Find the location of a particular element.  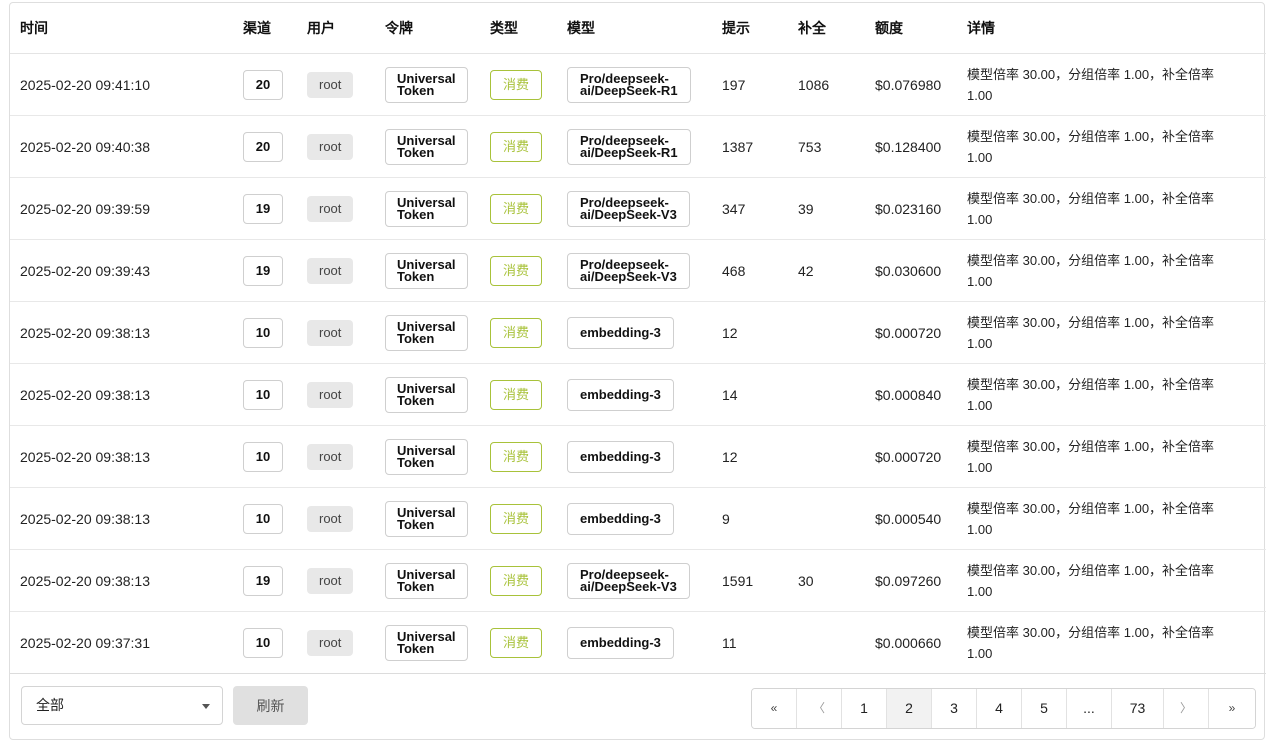

col-header-user: 用户 is located at coordinates (336, 28).